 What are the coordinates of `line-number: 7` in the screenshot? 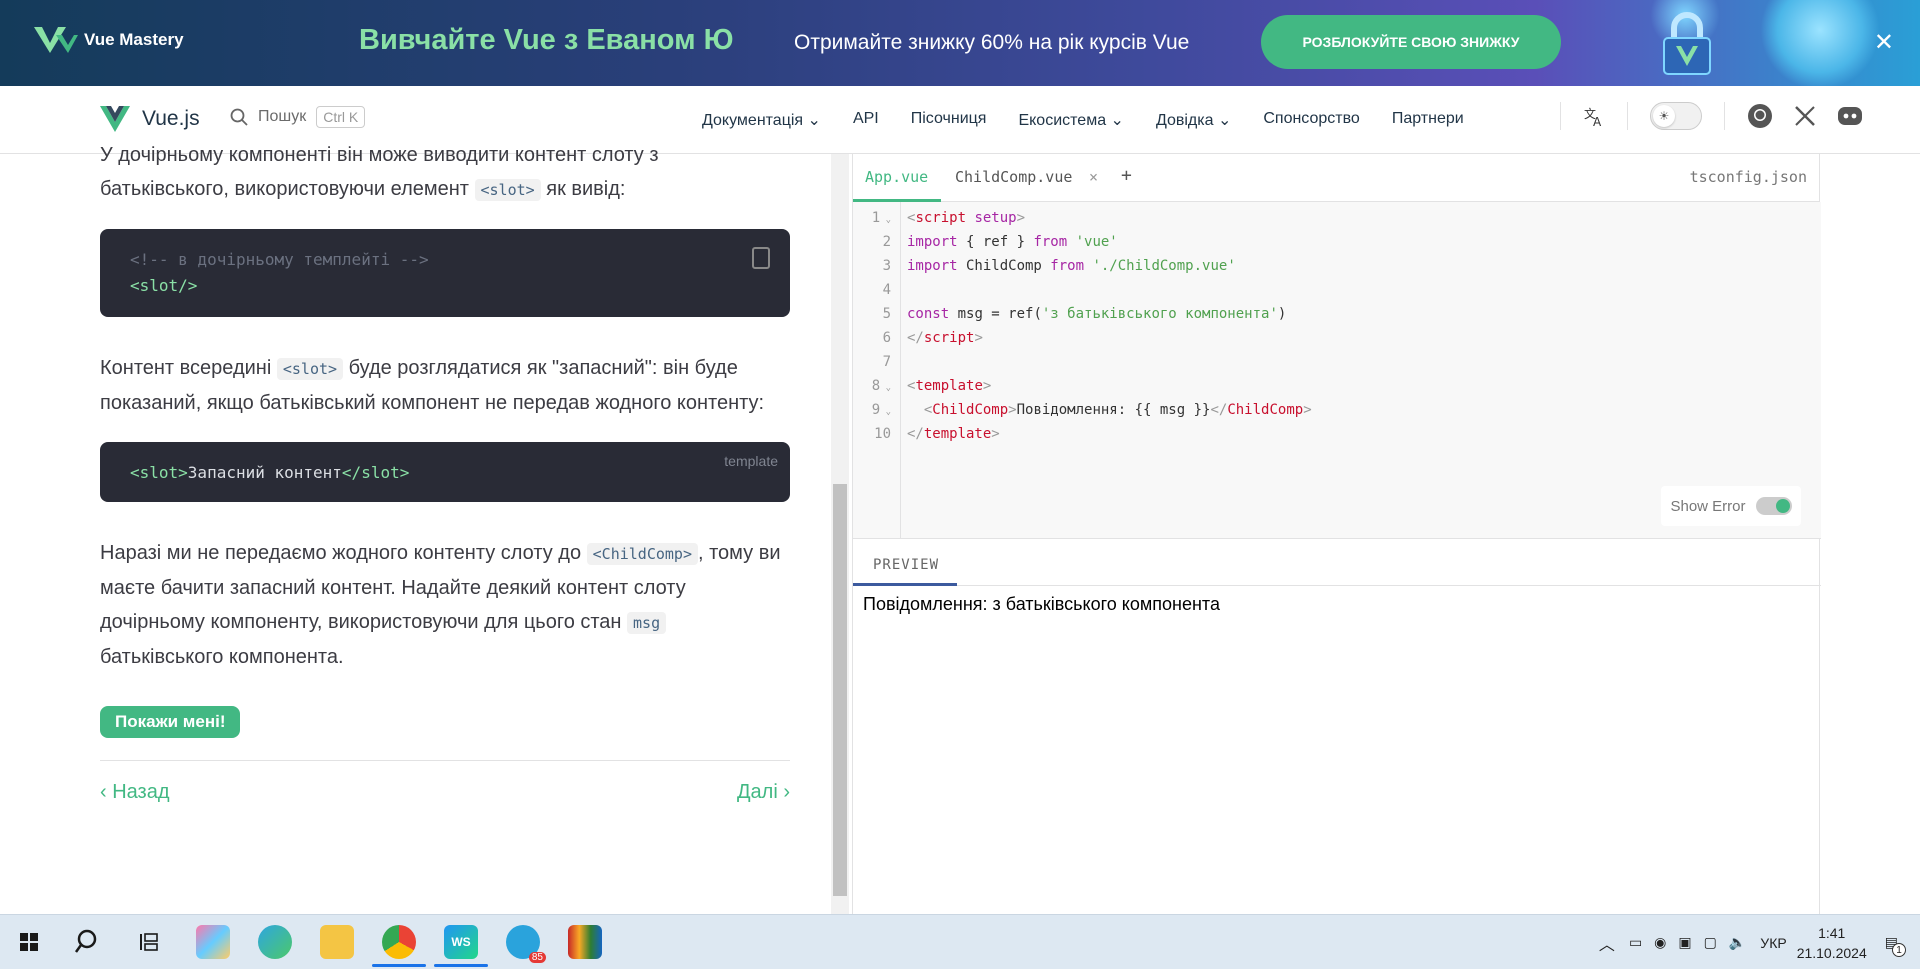 It's located at (886, 362).